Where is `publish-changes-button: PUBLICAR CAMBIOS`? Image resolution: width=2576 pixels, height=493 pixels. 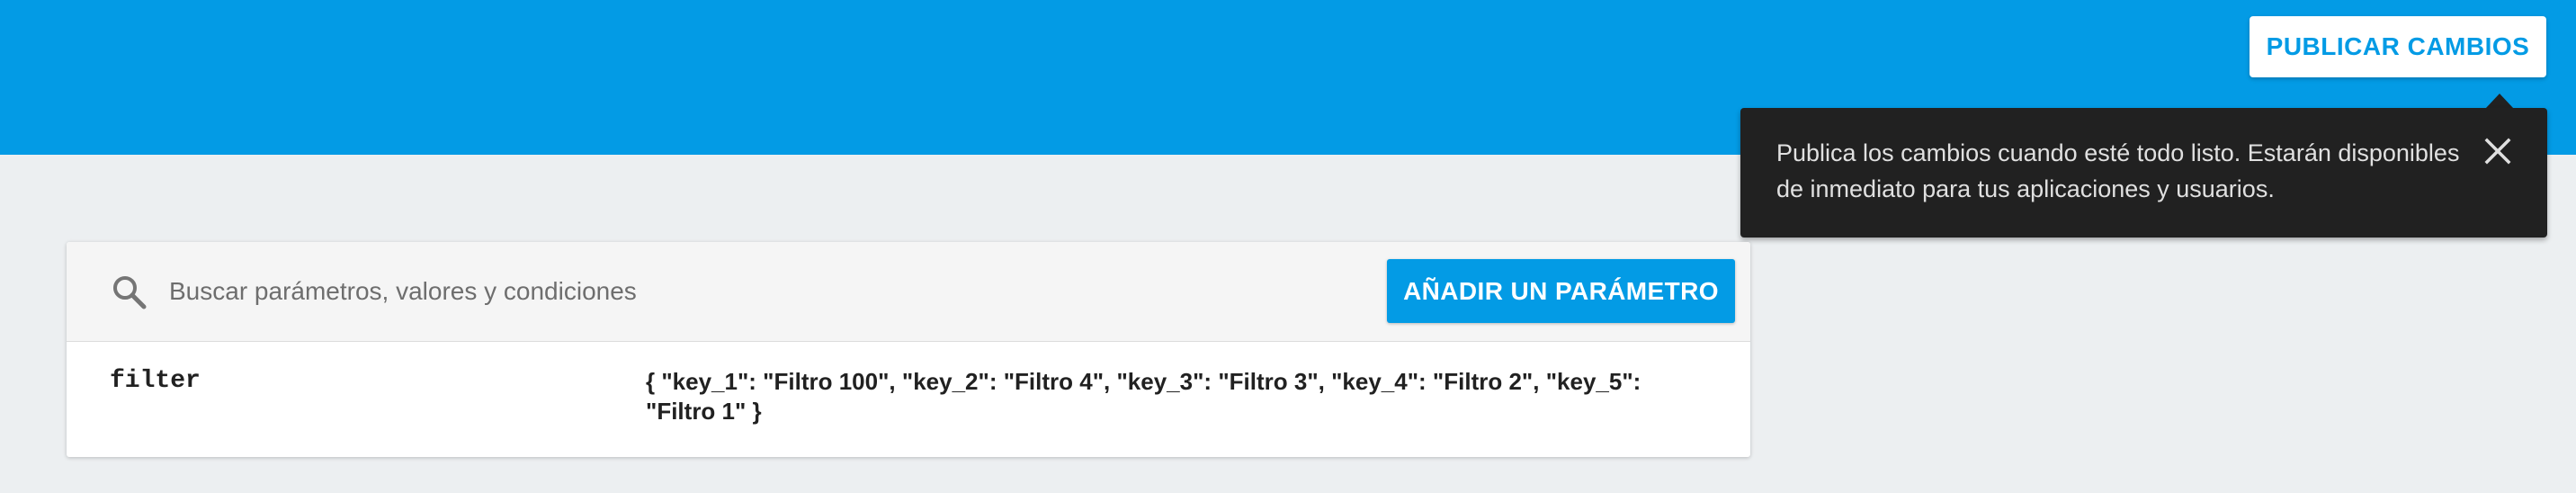 publish-changes-button: PUBLICAR CAMBIOS is located at coordinates (2398, 46).